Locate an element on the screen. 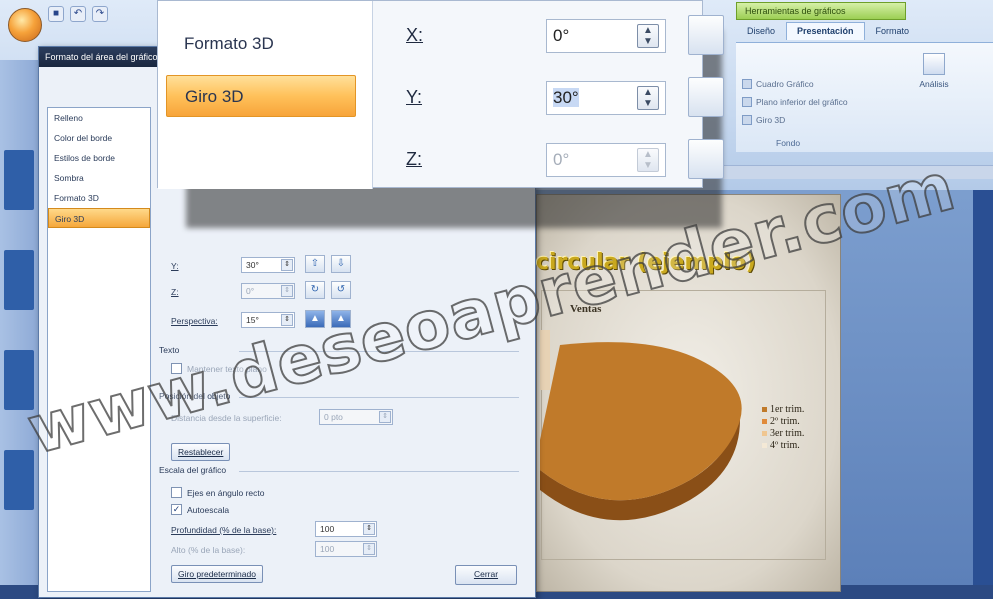 Image resolution: width=993 pixels, height=599 pixels. rotate-left-icon is located at coordinates (706, 35).